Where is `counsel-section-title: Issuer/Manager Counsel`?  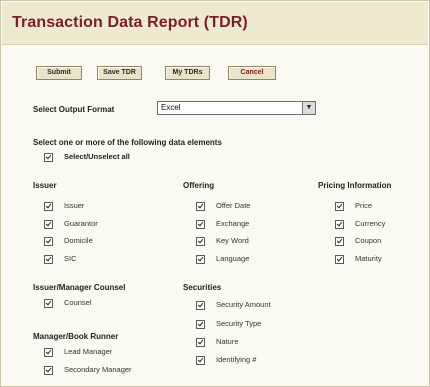 counsel-section-title: Issuer/Manager Counsel is located at coordinates (79, 287).